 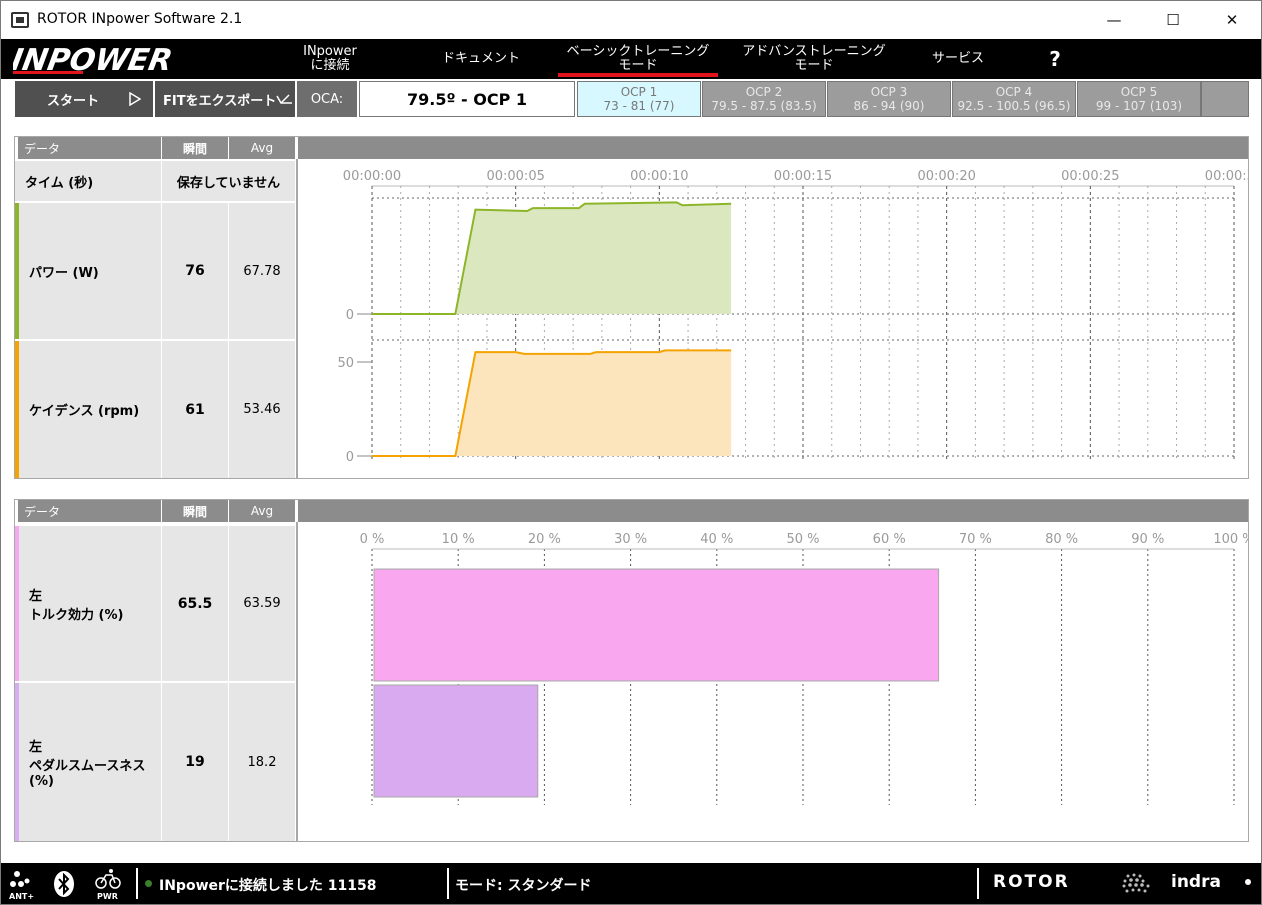 I want to click on panel2-chart-header, so click(x=773, y=511).